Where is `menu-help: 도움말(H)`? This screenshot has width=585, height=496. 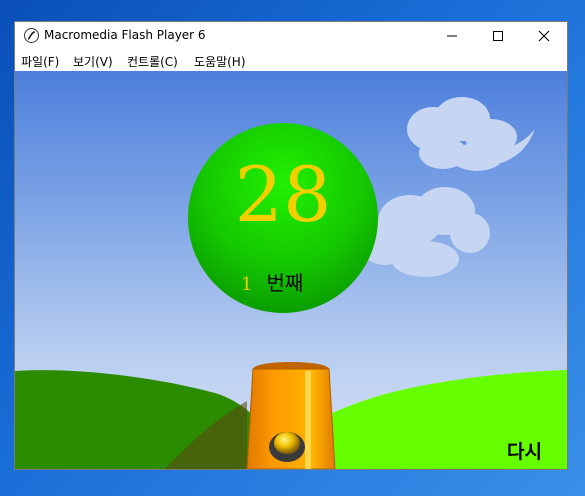
menu-help: 도움말(H) is located at coordinates (220, 61).